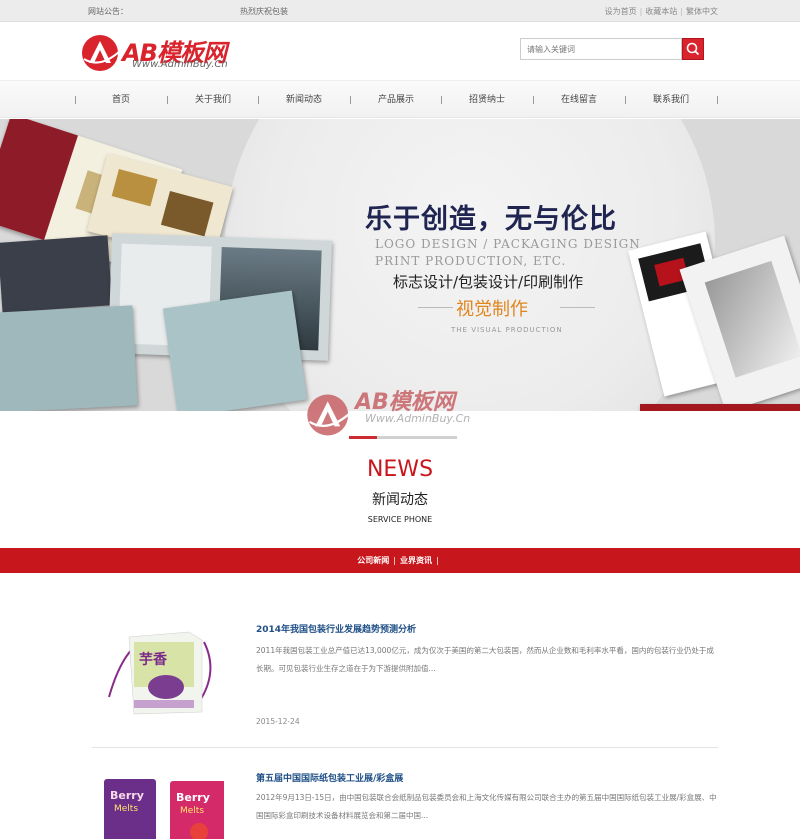 The width and height of the screenshot is (800, 839). What do you see at coordinates (405, 747) in the screenshot?
I see `divider` at bounding box center [405, 747].